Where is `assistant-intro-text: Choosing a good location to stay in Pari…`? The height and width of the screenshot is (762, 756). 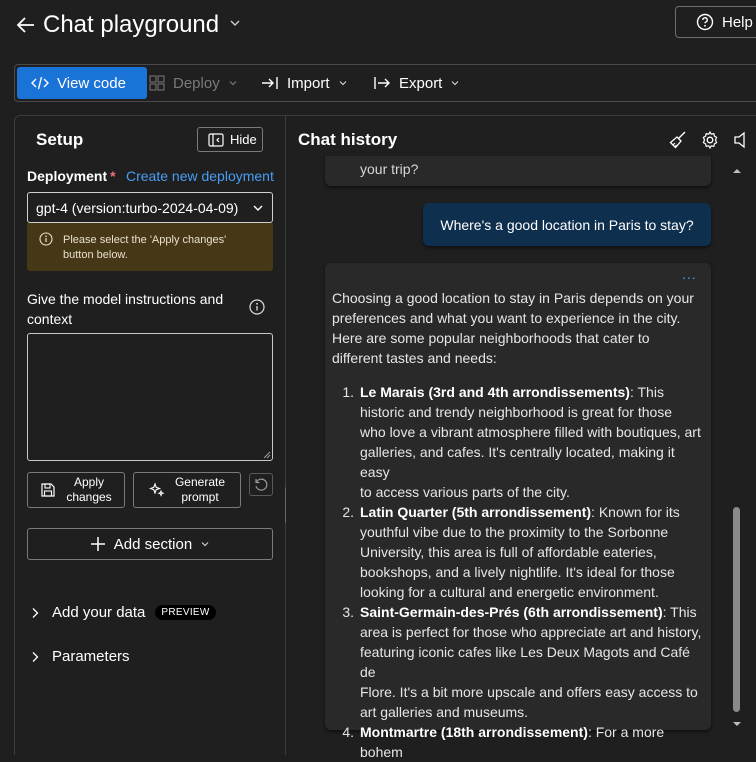 assistant-intro-text: Choosing a good location to stay in Pari… is located at coordinates (513, 328).